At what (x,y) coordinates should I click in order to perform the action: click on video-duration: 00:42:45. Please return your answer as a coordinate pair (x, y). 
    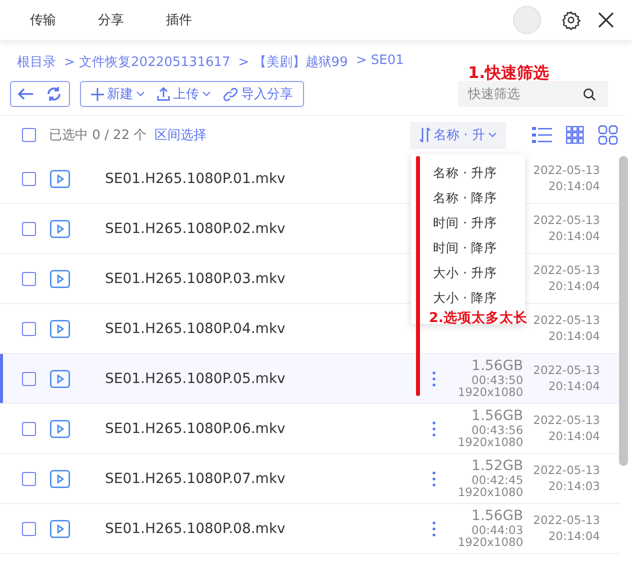
    Looking at the image, I should click on (498, 480).